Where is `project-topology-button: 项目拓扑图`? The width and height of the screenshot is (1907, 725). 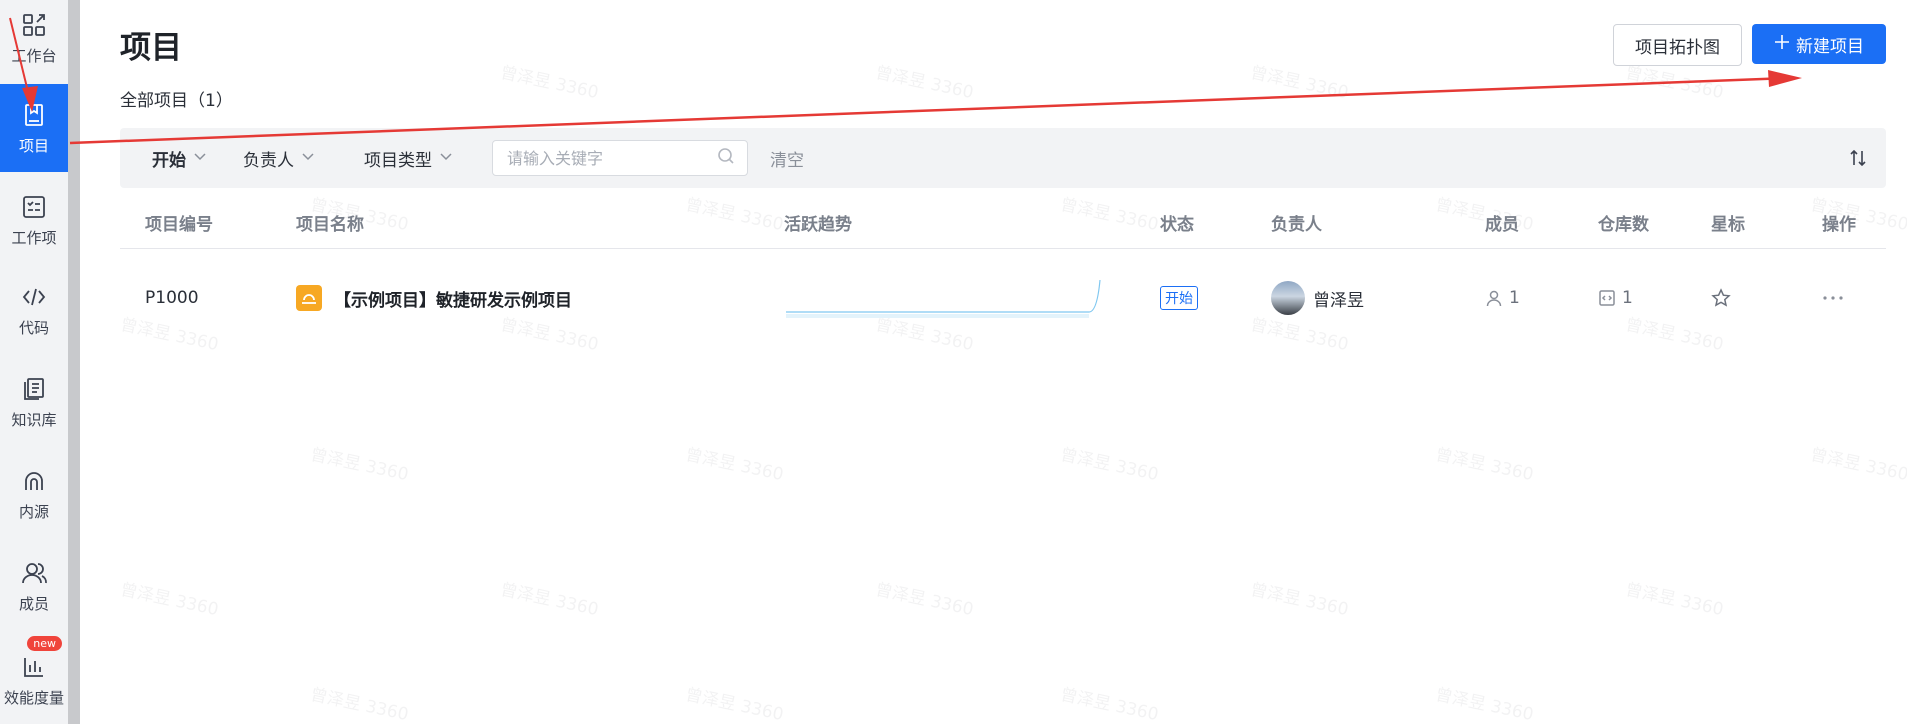 project-topology-button: 项目拓扑图 is located at coordinates (1677, 45).